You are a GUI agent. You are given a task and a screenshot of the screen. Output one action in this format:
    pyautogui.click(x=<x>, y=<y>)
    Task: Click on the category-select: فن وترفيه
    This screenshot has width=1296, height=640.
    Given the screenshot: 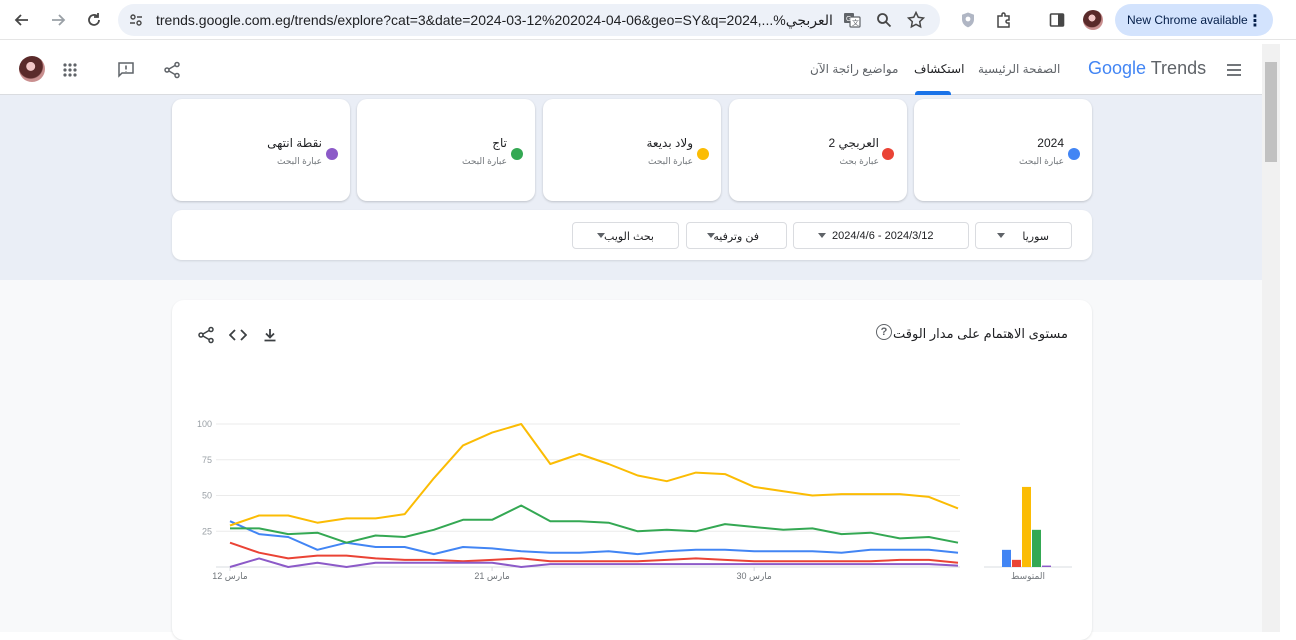 What is the action you would take?
    pyautogui.click(x=736, y=235)
    